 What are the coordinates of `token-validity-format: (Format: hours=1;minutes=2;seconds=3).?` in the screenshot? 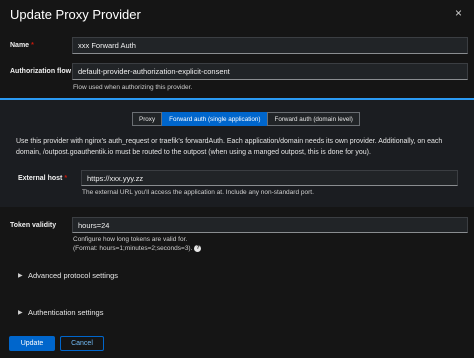 It's located at (137, 249).